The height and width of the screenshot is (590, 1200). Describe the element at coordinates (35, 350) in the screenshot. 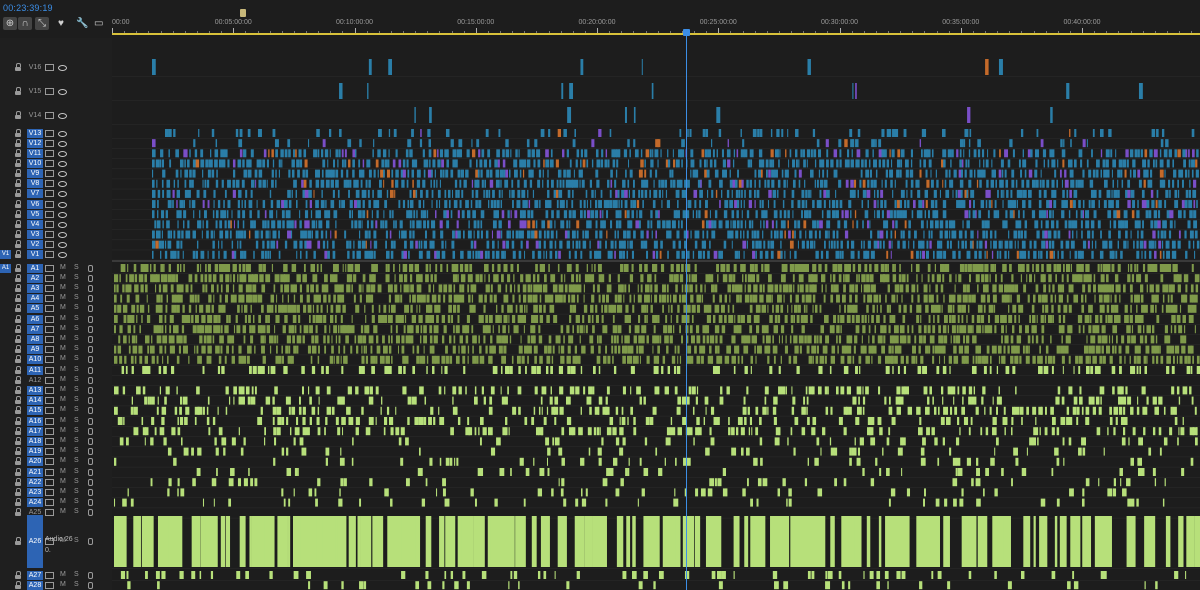

I see `track-name: A9` at that location.